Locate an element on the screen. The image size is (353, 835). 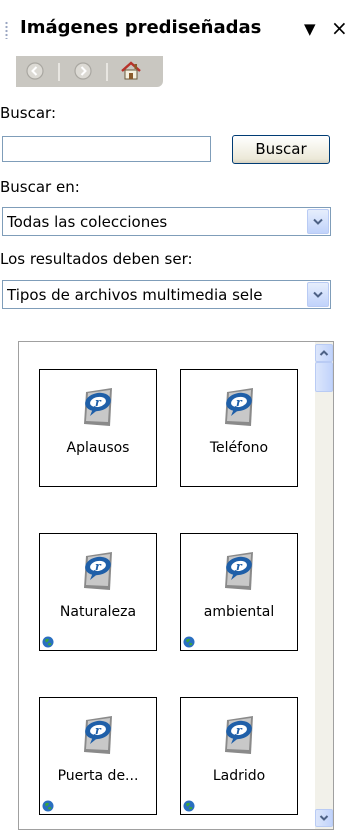
grip-handle-icon is located at coordinates (6, 30).